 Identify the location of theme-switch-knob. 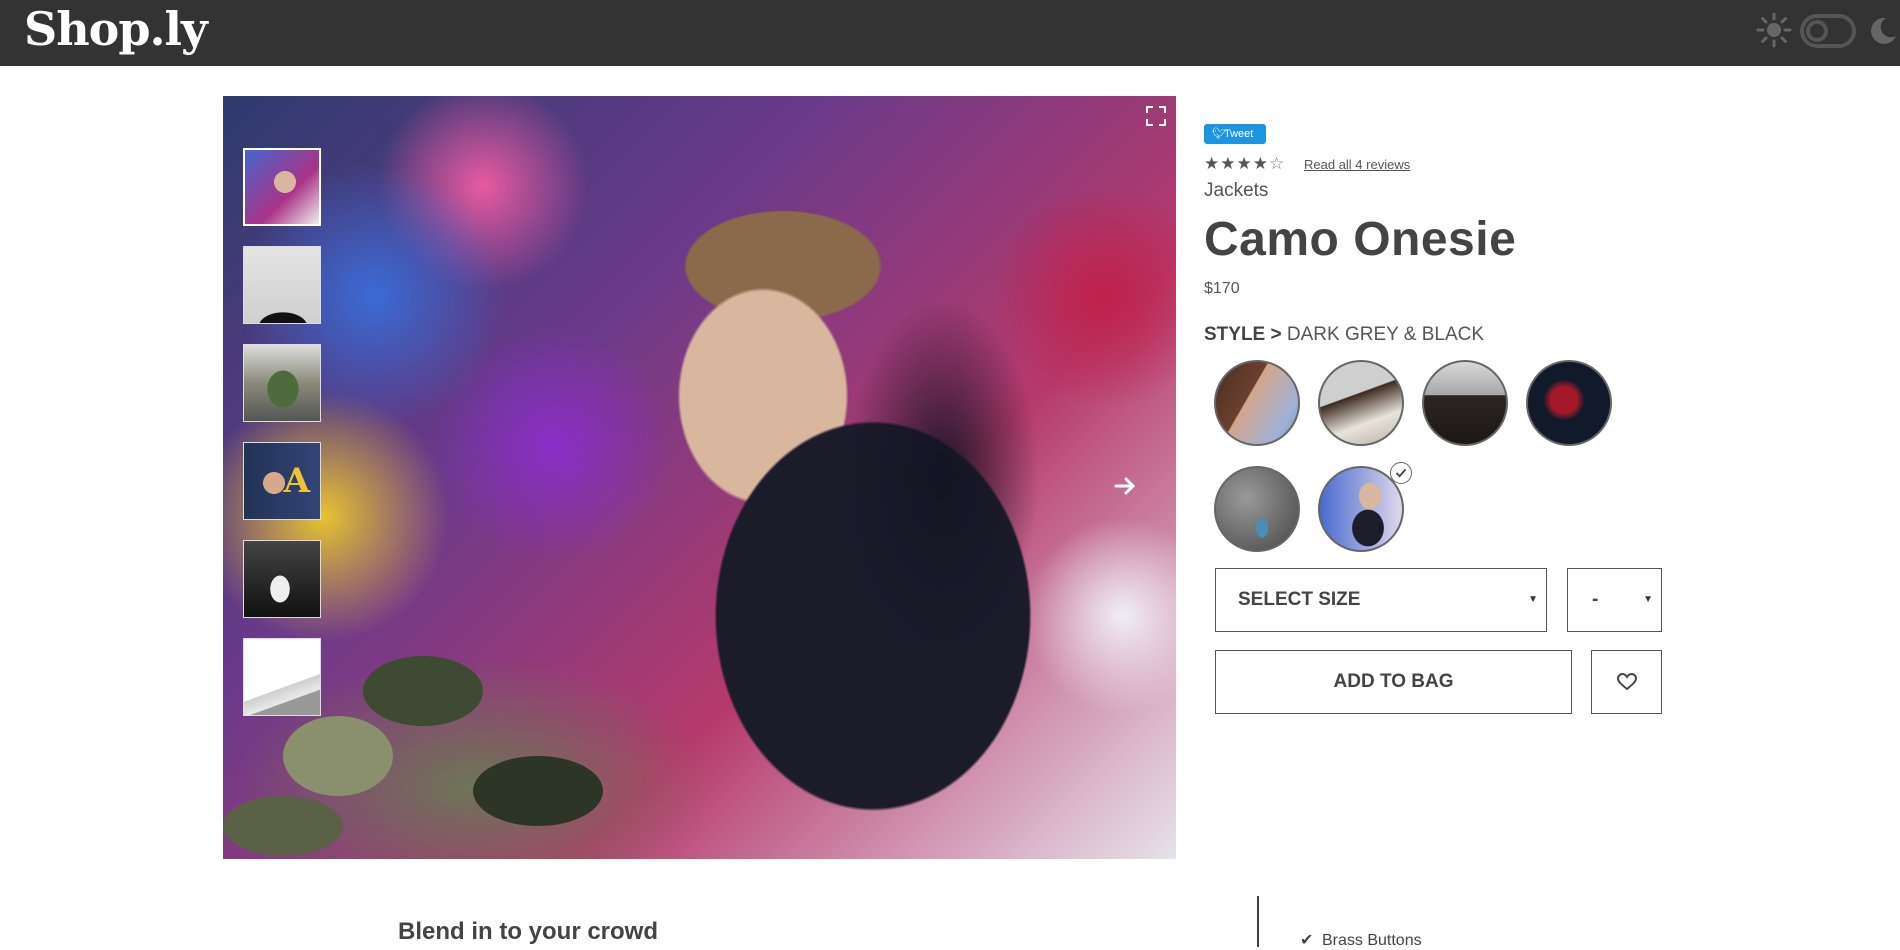
(1817, 31).